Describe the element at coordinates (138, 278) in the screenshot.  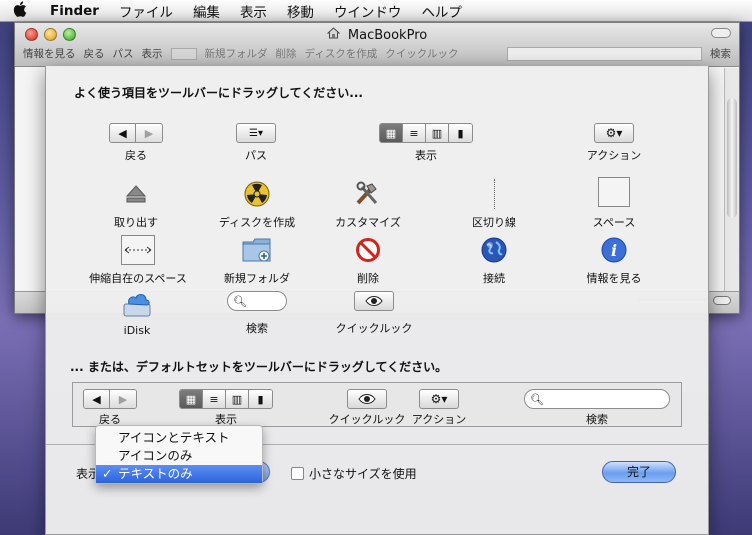
I see `palette-item-label: 伸縮自在のスペース` at that location.